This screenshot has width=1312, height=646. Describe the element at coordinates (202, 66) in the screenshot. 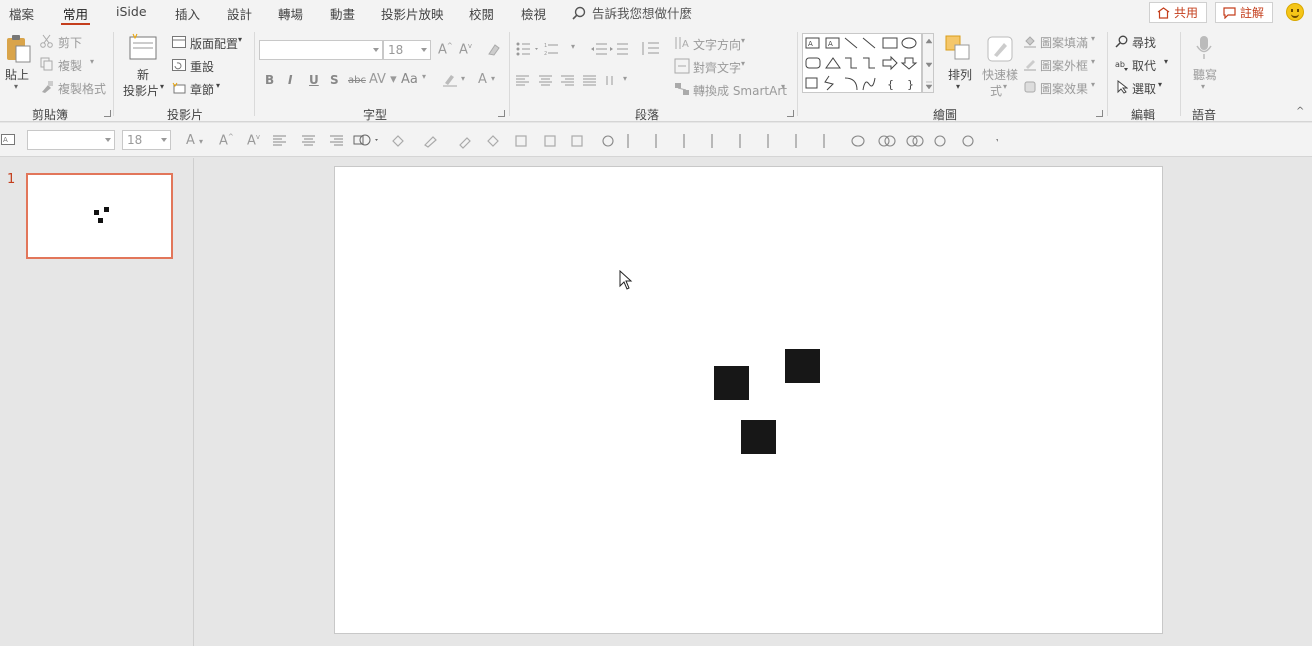

I see `reset-button: 重設` at that location.